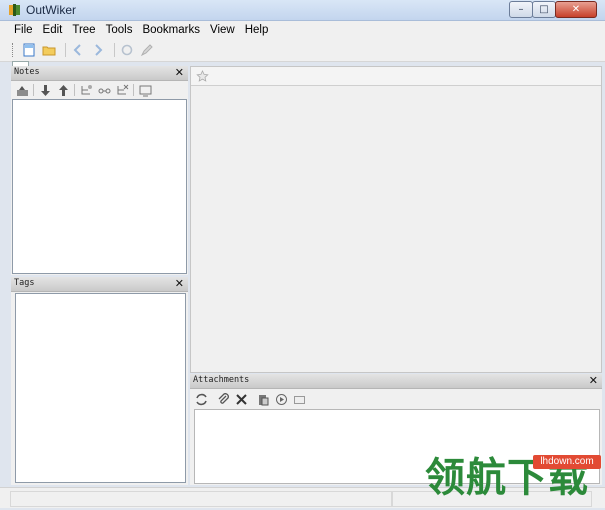 This screenshot has width=605, height=510. I want to click on bookmark-star-icon, so click(202, 76).